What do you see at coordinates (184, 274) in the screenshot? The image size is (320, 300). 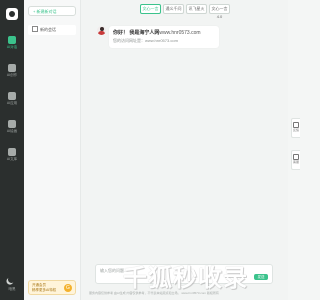 I see `question-input: 输入您的问题... 发送` at bounding box center [184, 274].